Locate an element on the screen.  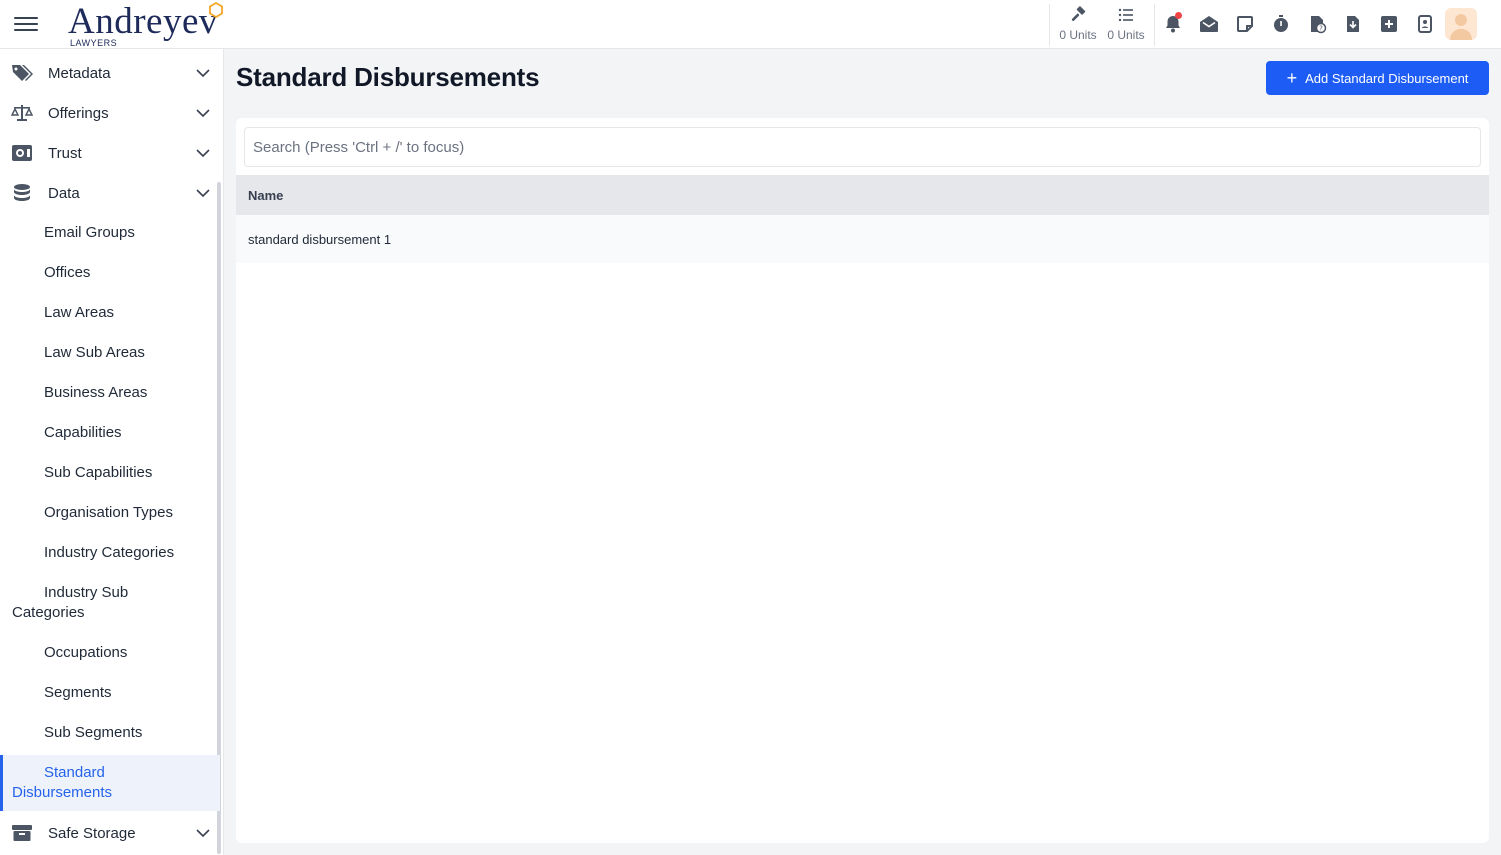
list-units-label: 0 Units is located at coordinates (1126, 35).